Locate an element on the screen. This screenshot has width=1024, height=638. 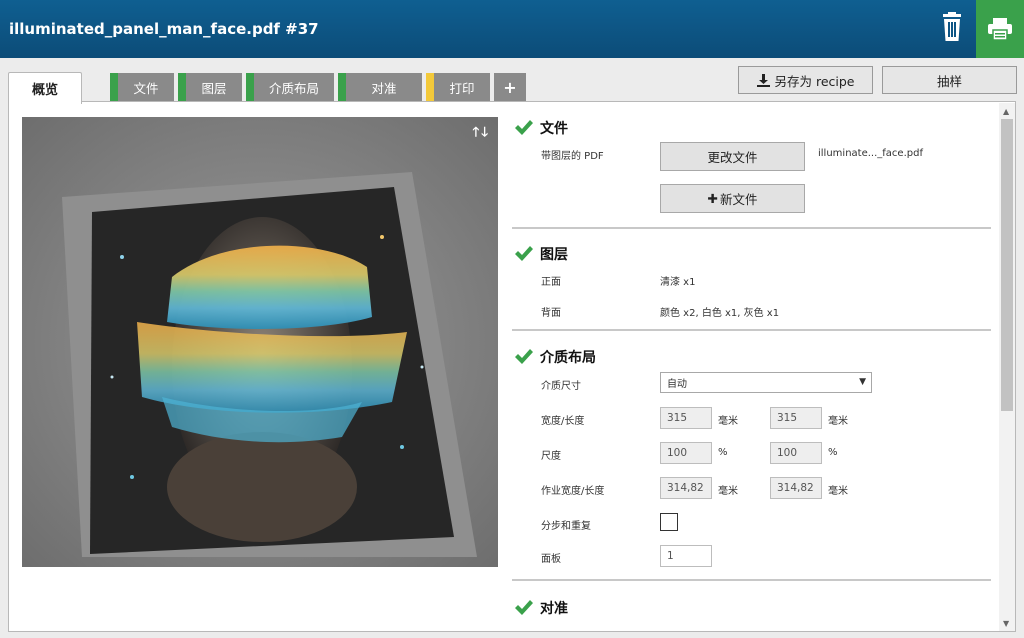
tab-print: 打印 is located at coordinates (458, 87).